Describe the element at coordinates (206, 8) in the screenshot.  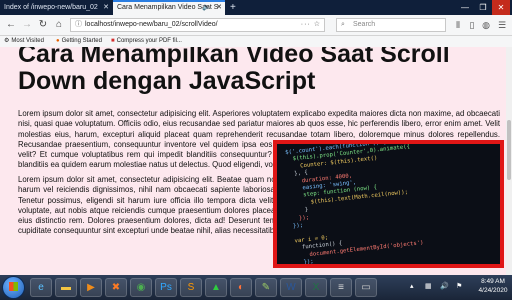
I see `close-icon: 🔈` at that location.